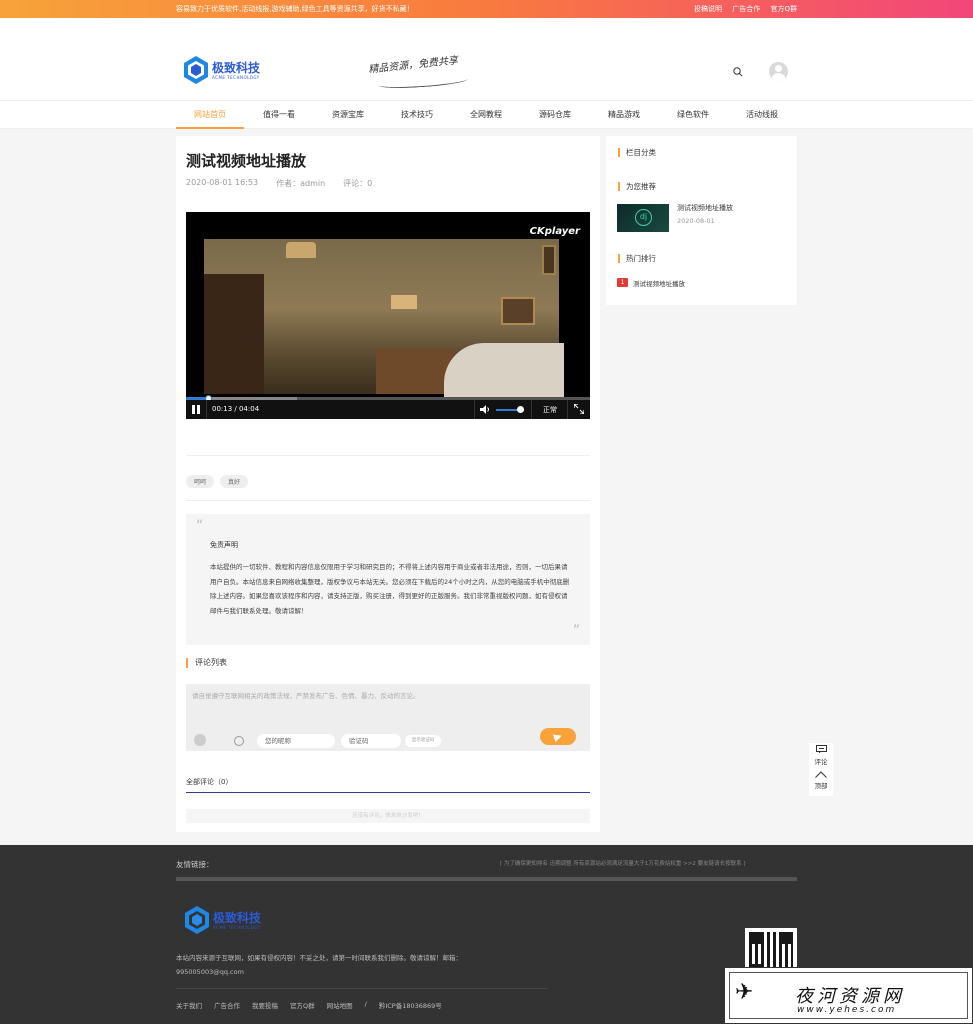  Describe the element at coordinates (388, 409) in the screenshot. I see `player-controls: 00:13 / 04:04 正常` at that location.